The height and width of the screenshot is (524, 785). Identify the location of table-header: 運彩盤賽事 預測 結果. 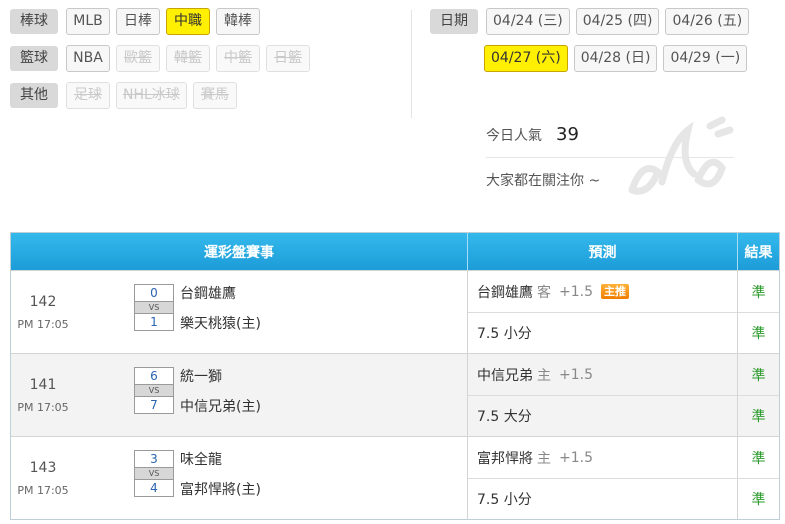
(395, 251).